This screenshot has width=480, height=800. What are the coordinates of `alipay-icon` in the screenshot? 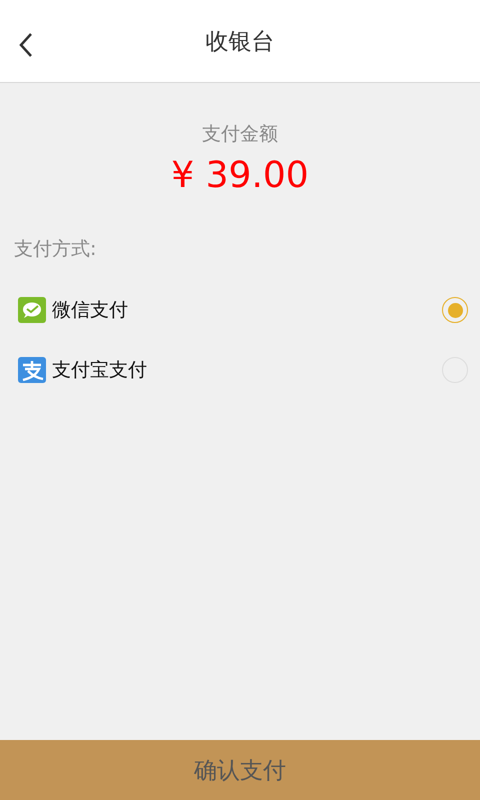 It's located at (32, 370).